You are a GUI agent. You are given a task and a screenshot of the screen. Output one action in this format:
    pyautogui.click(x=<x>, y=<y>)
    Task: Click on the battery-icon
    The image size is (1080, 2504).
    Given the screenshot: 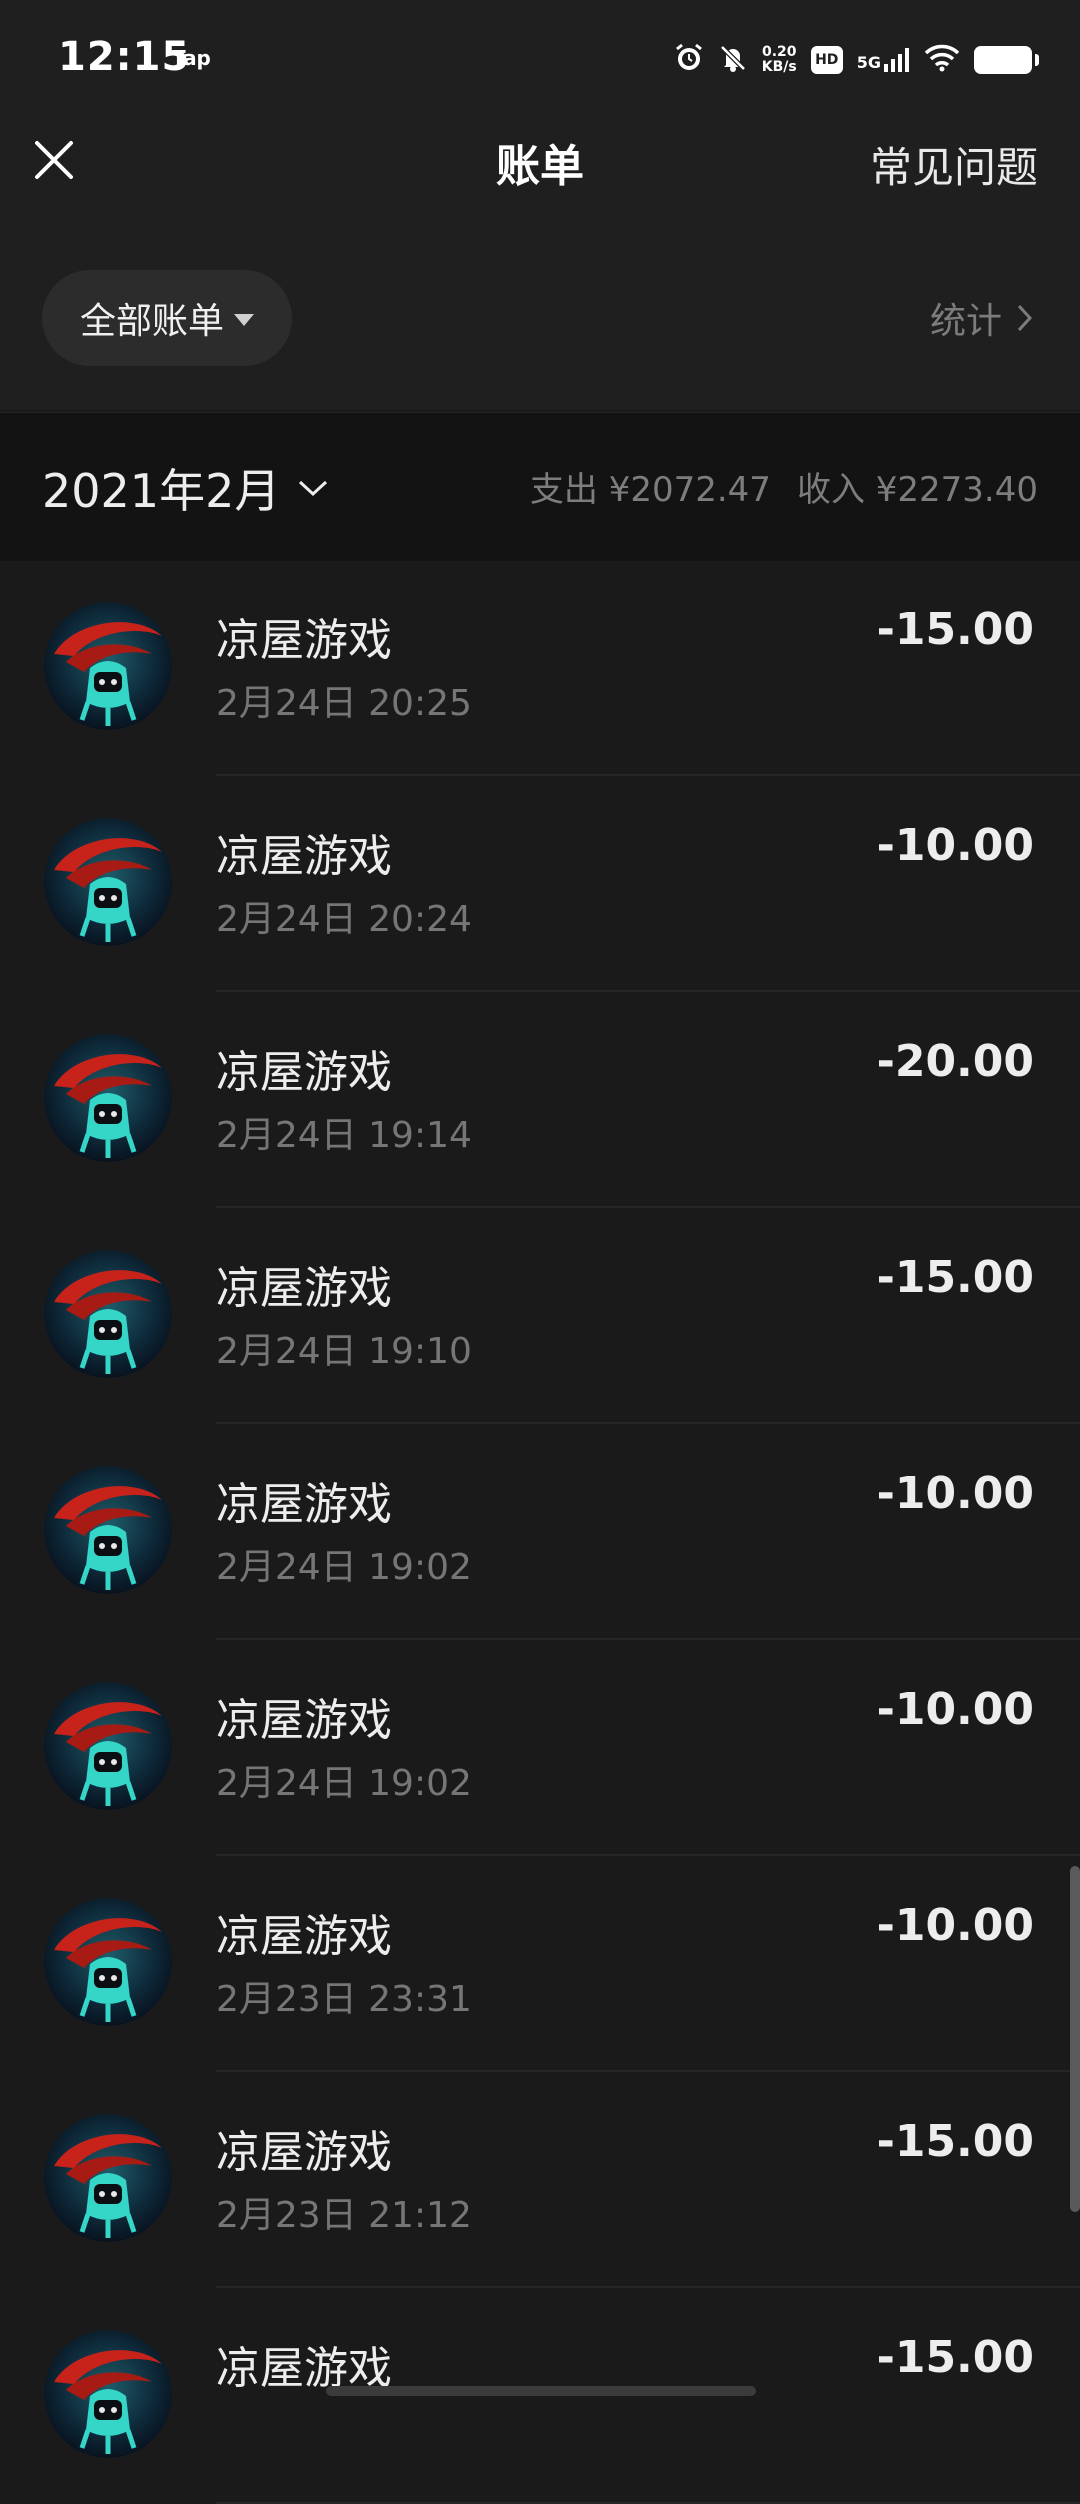 What is the action you would take?
    pyautogui.click(x=1006, y=60)
    